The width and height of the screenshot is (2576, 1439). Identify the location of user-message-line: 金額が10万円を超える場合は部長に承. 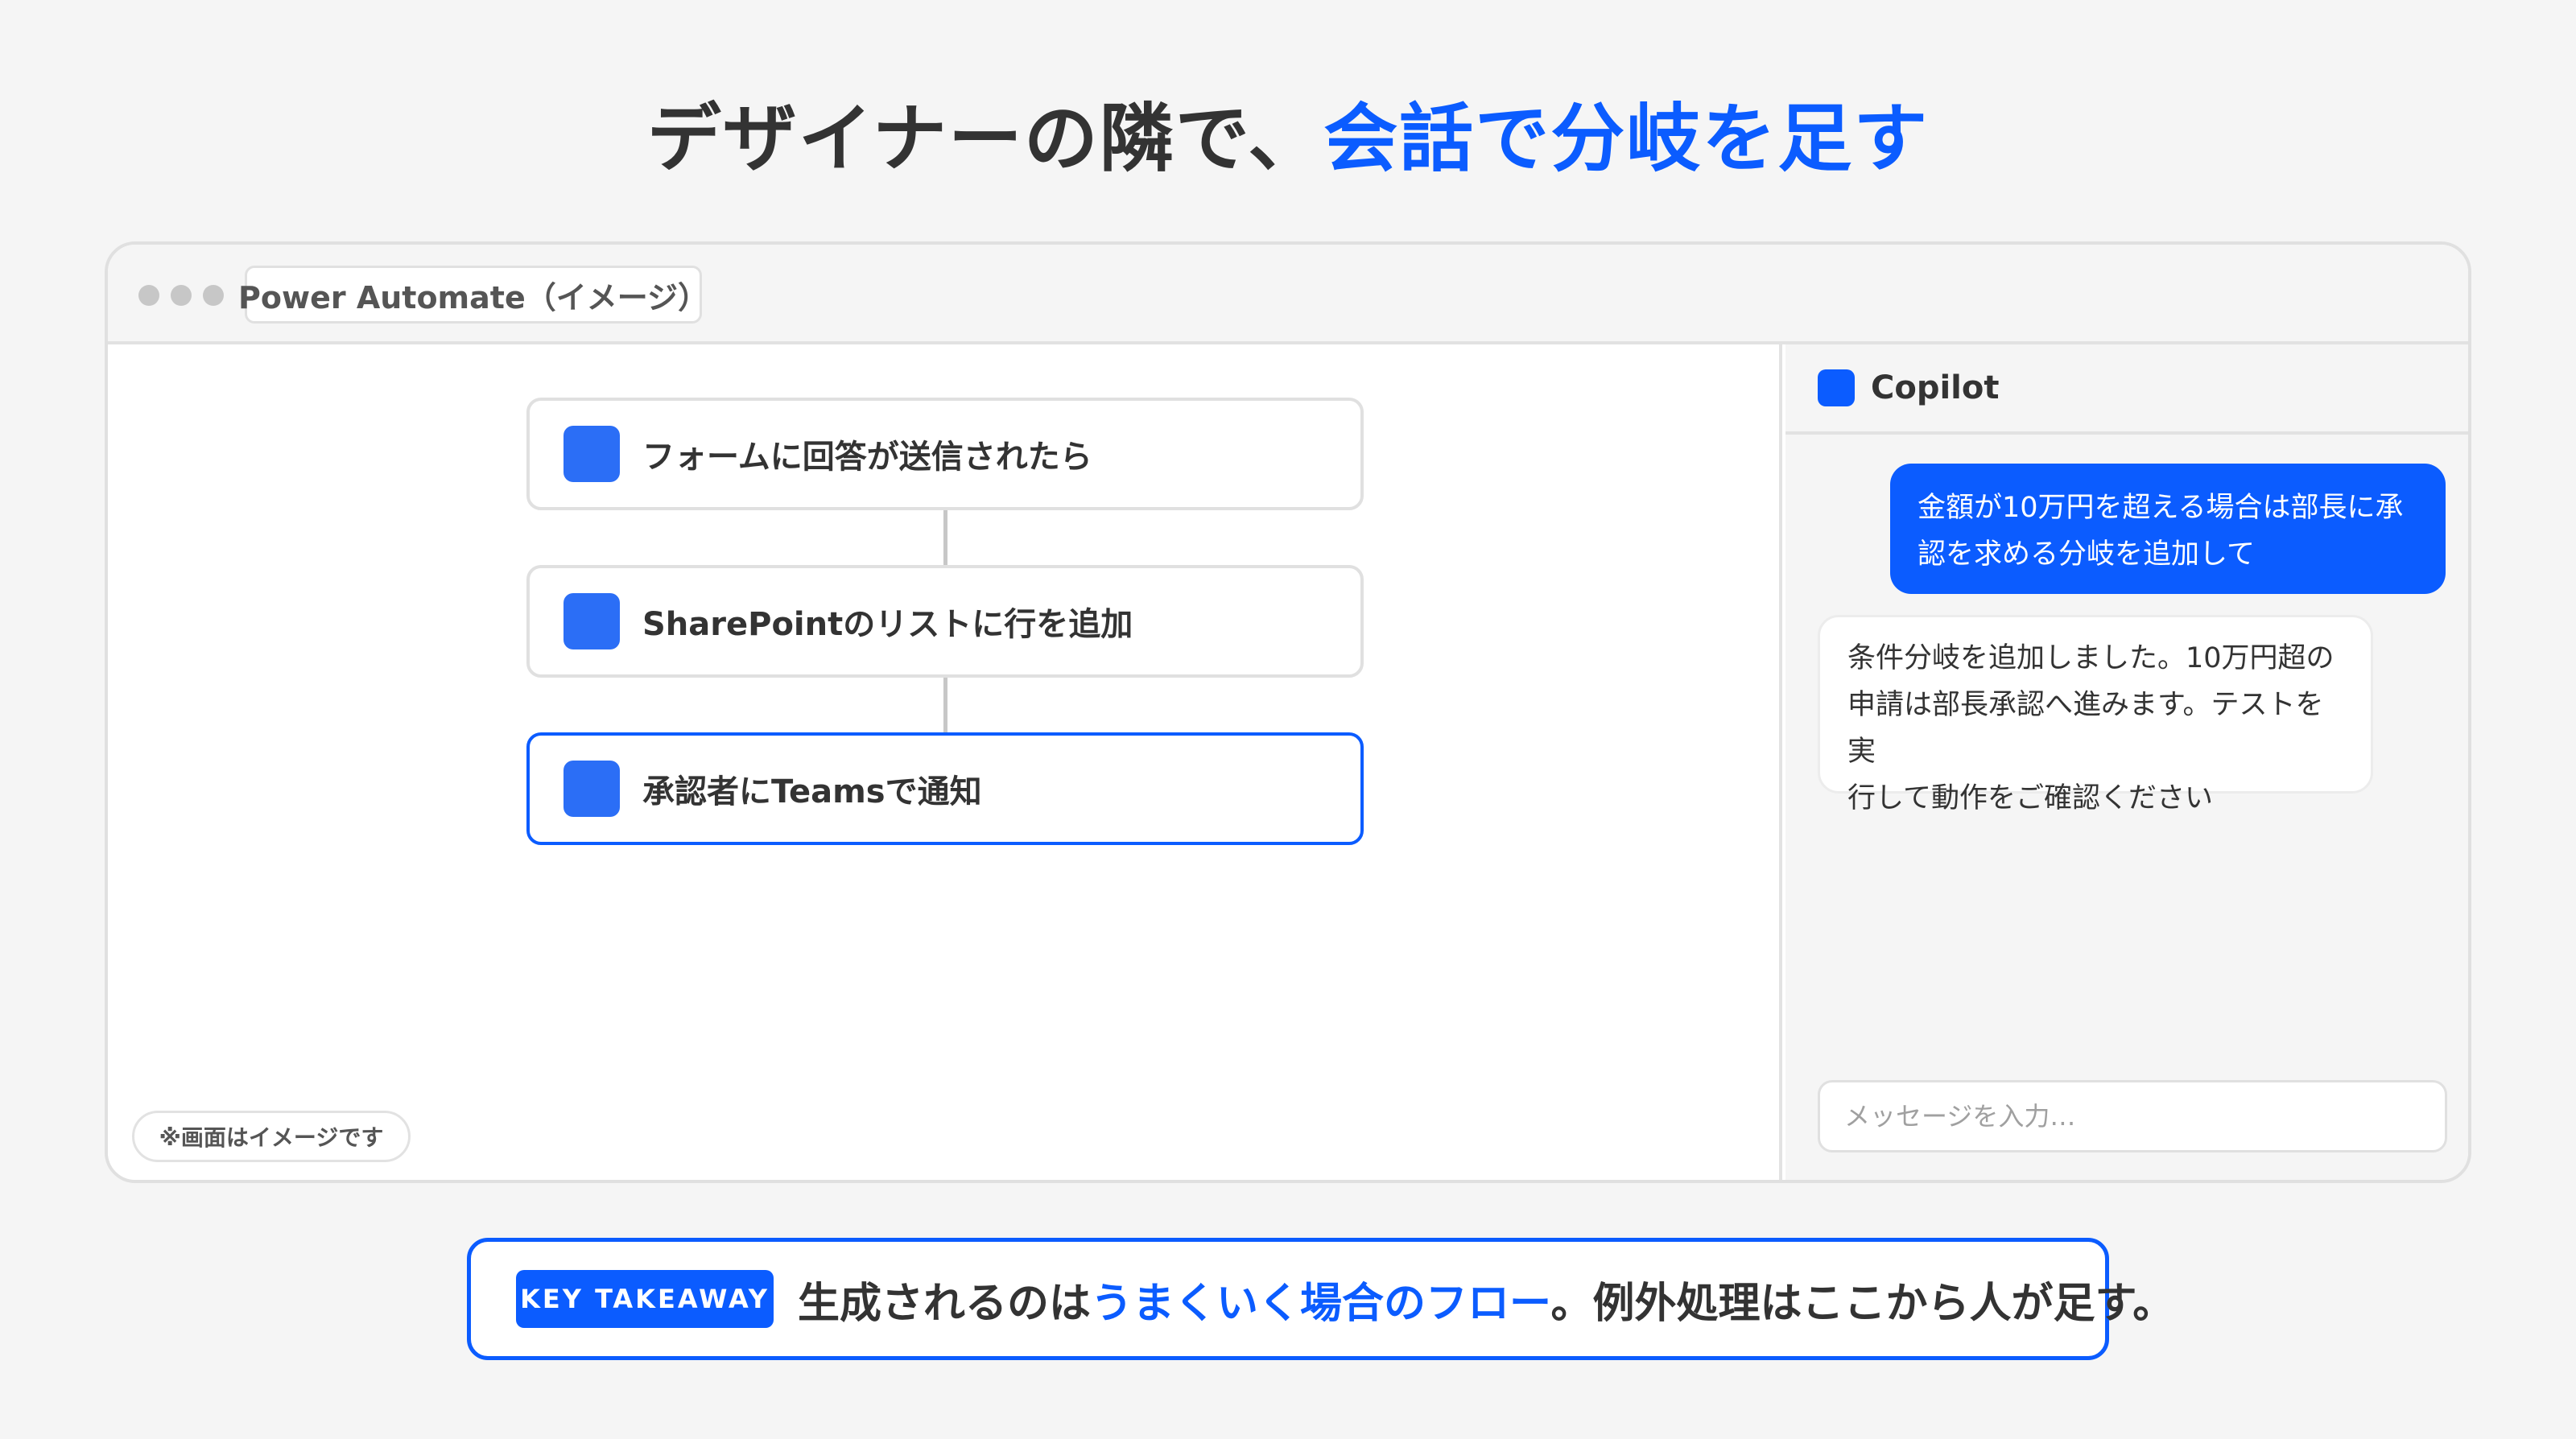
(2161, 508).